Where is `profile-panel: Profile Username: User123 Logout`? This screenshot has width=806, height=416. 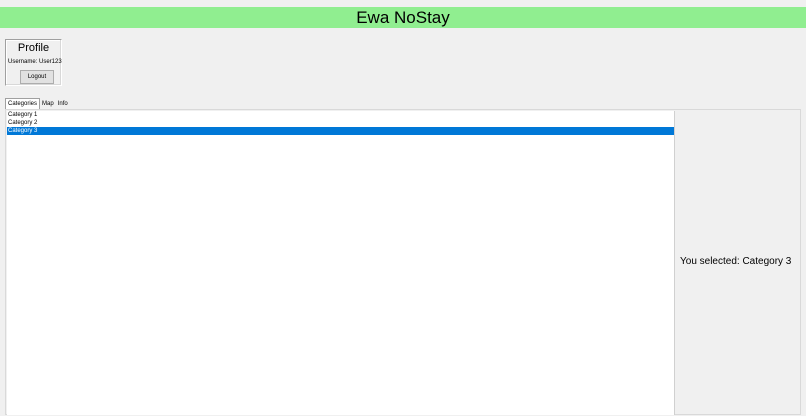
profile-panel: Profile Username: User123 Logout is located at coordinates (33, 62).